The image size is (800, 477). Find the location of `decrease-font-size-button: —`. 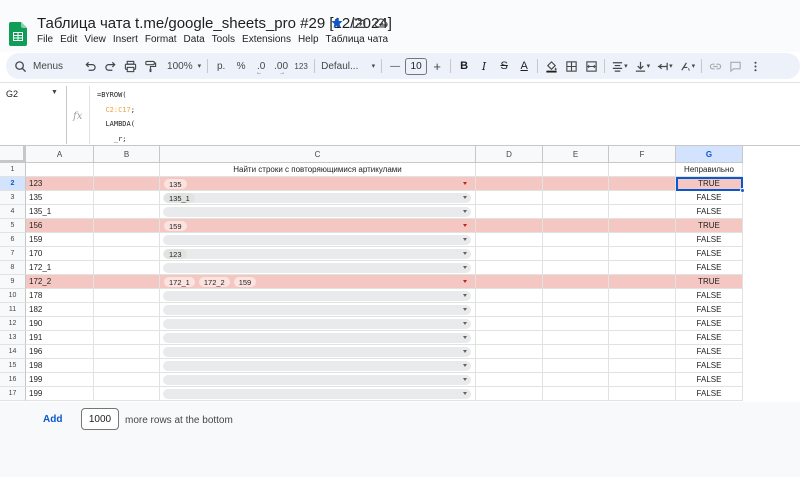

decrease-font-size-button: — is located at coordinates (395, 66).